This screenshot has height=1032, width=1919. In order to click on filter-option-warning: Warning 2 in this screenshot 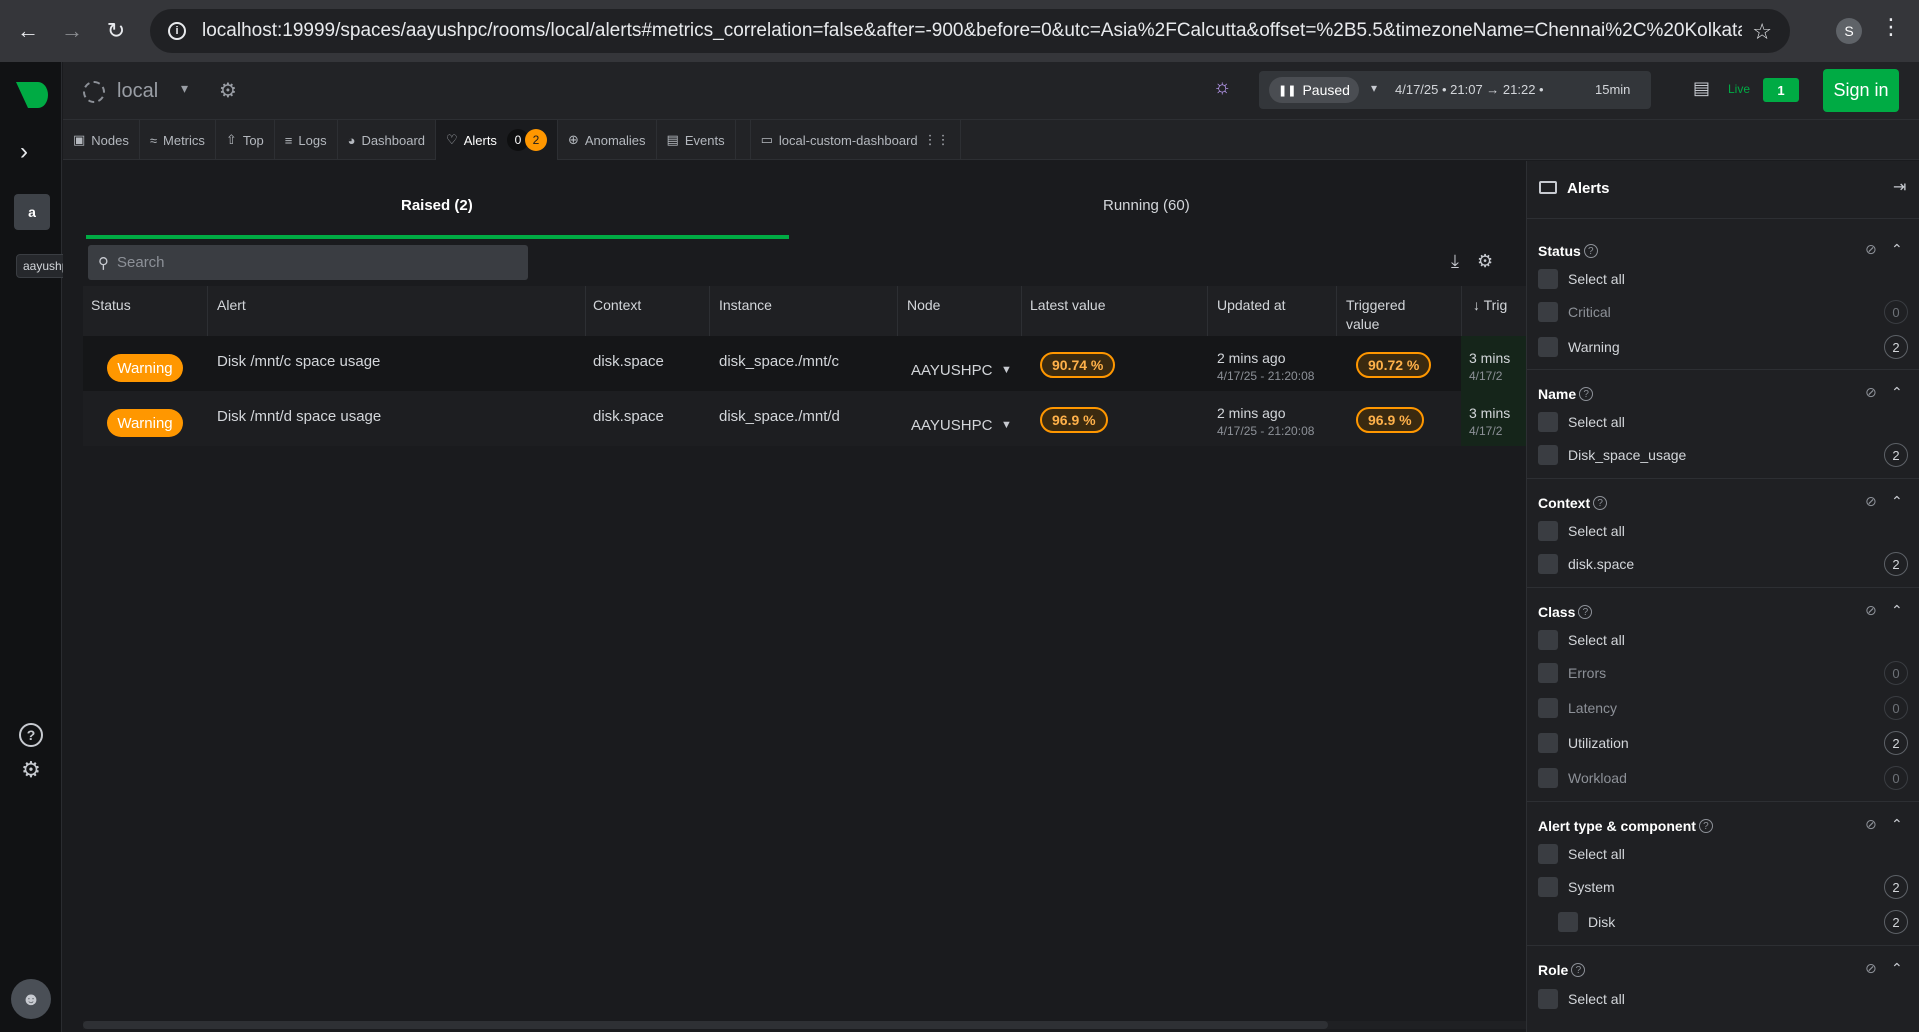, I will do `click(1723, 347)`.